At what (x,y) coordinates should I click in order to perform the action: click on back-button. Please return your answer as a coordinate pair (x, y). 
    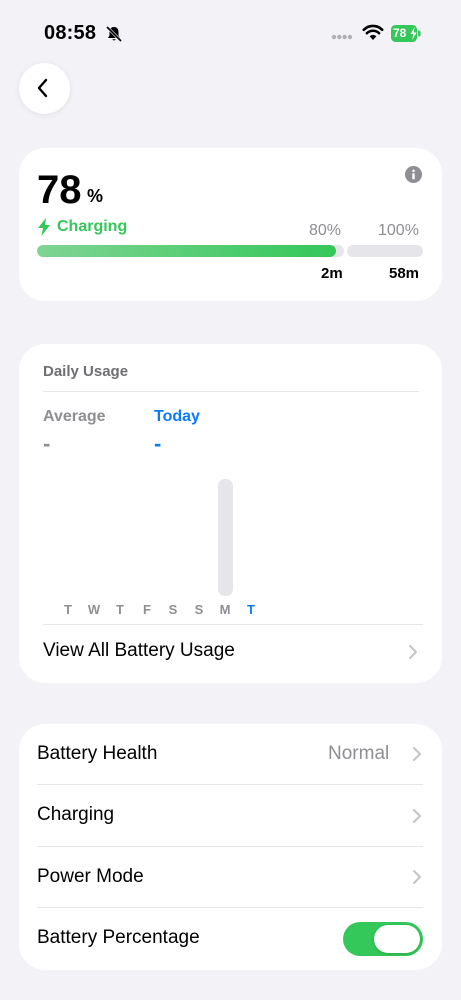
    Looking at the image, I should click on (44, 88).